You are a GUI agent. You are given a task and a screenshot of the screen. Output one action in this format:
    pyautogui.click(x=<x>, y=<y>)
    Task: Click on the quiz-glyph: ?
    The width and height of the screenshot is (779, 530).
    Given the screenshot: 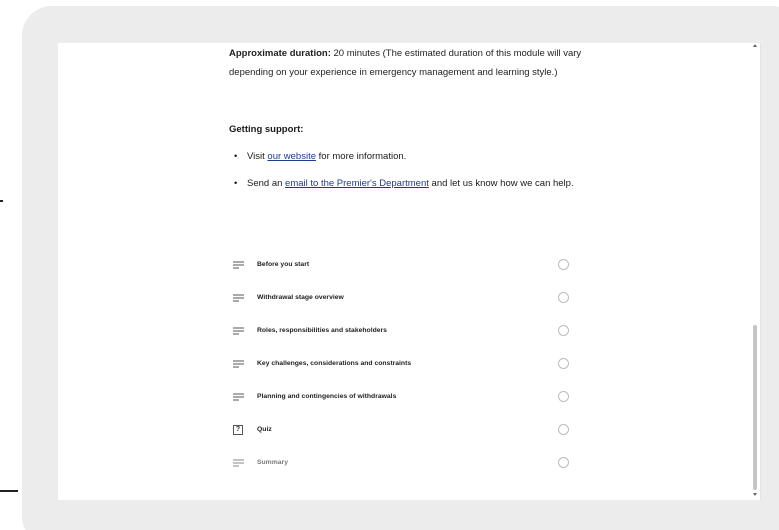 What is the action you would take?
    pyautogui.click(x=238, y=429)
    